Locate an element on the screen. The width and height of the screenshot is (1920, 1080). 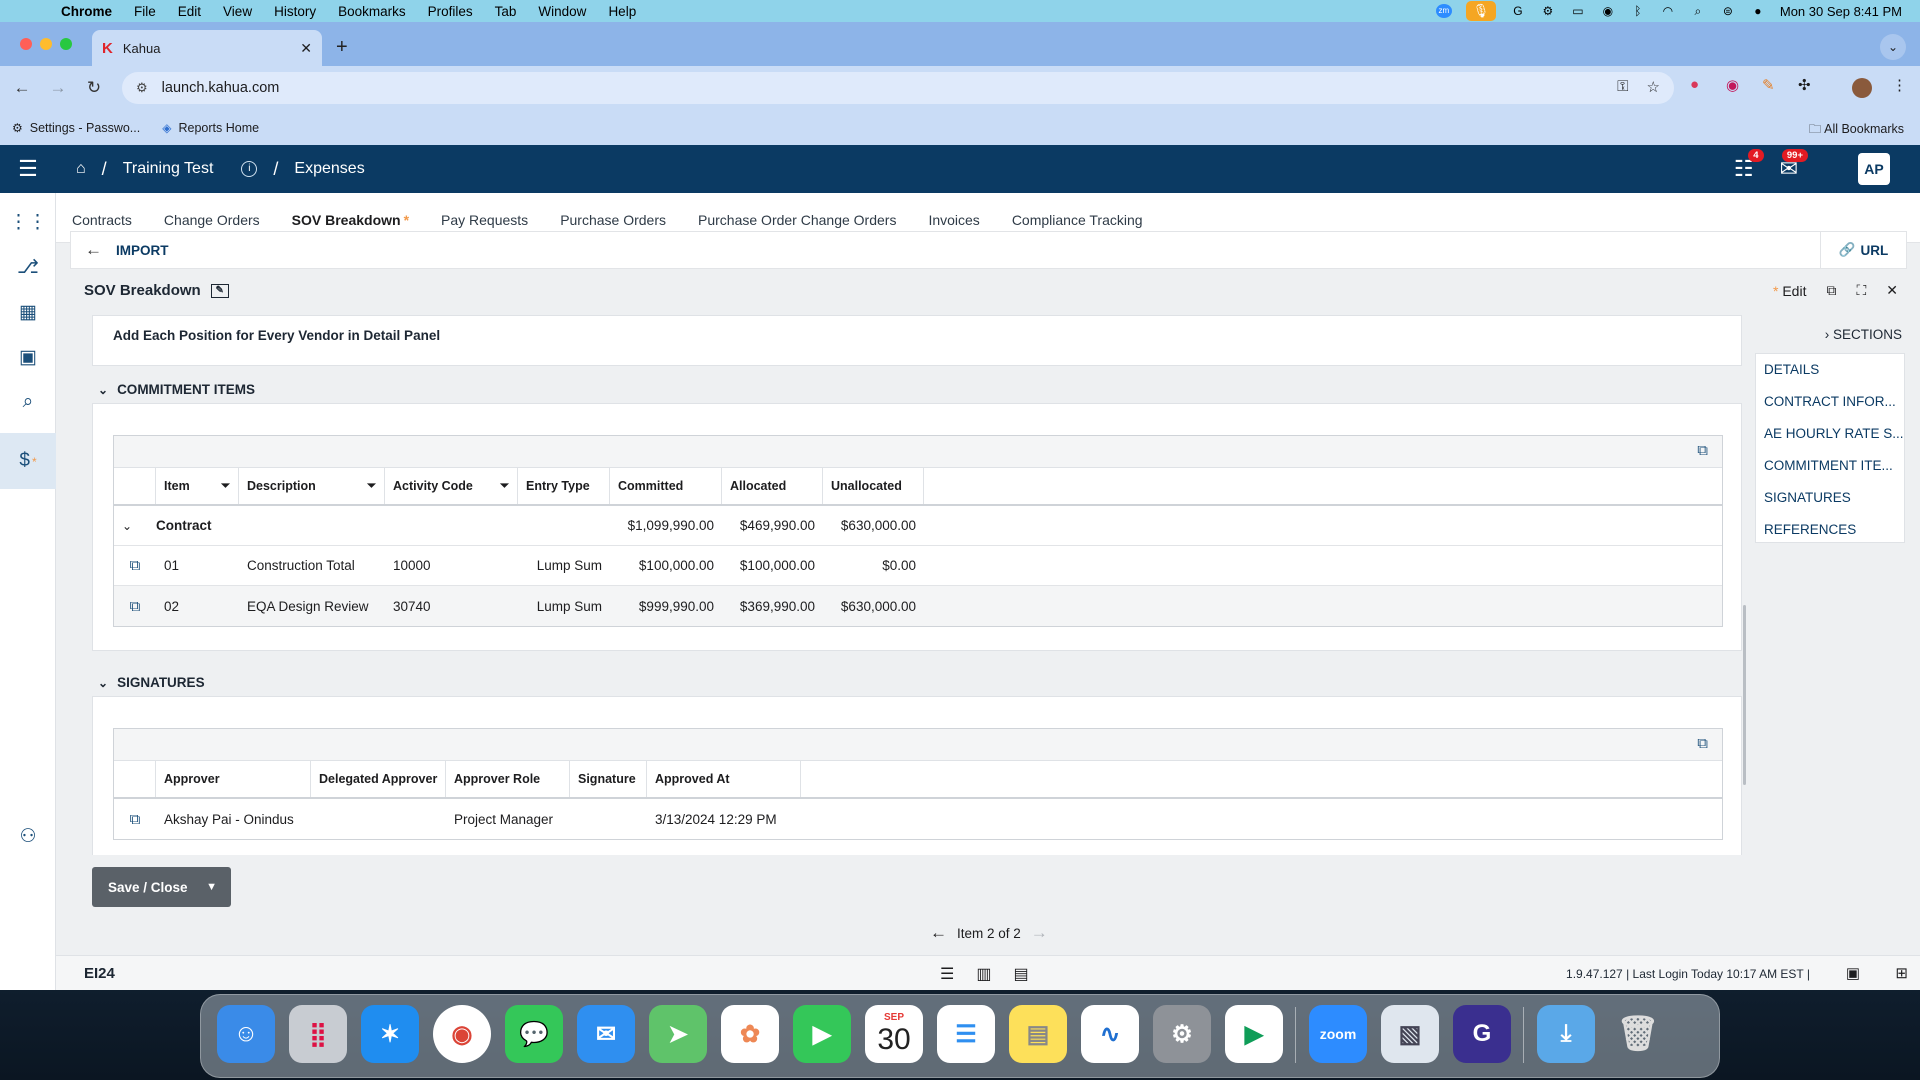
sections-toggle: › SECTIONS is located at coordinates (1863, 334).